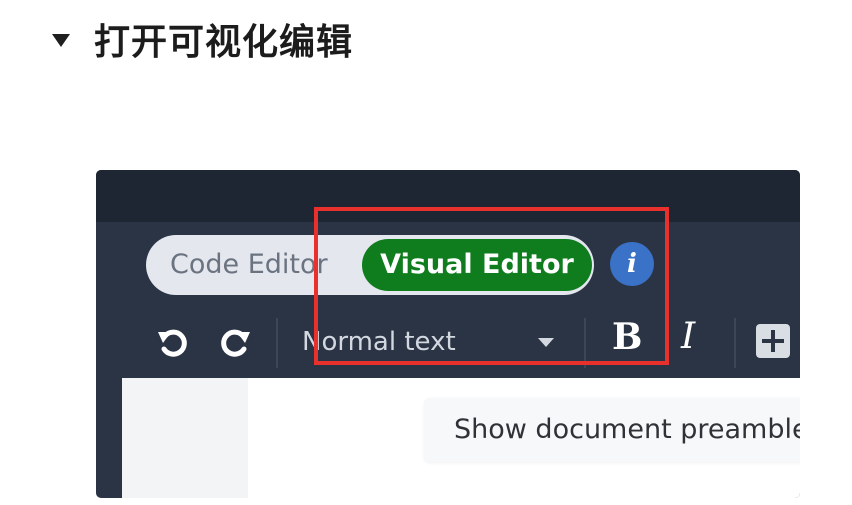  I want to click on show-preamble-label: Show document preamble, so click(627, 429).